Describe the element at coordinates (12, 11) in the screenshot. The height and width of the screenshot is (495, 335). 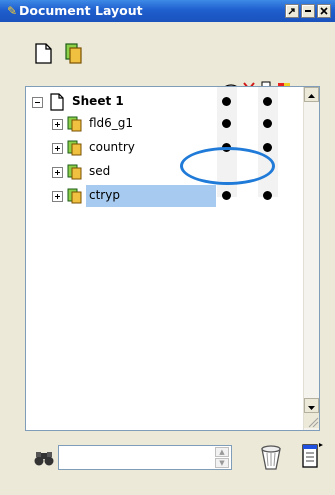
I see `app-icon: ✎` at that location.